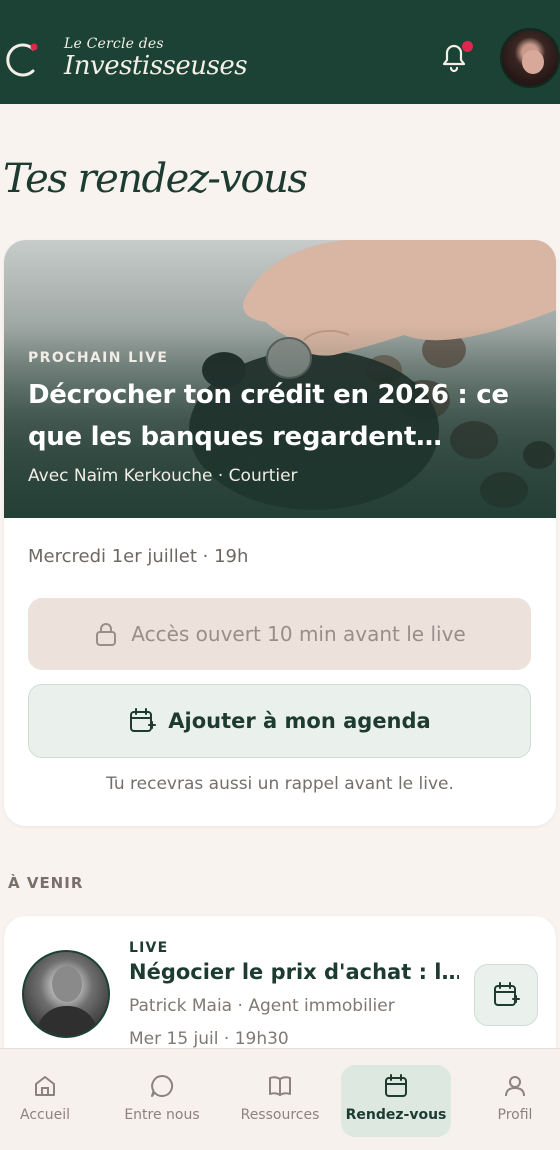 Image resolution: width=560 pixels, height=1150 pixels. I want to click on logo-line1: Le Cercle des, so click(114, 44).